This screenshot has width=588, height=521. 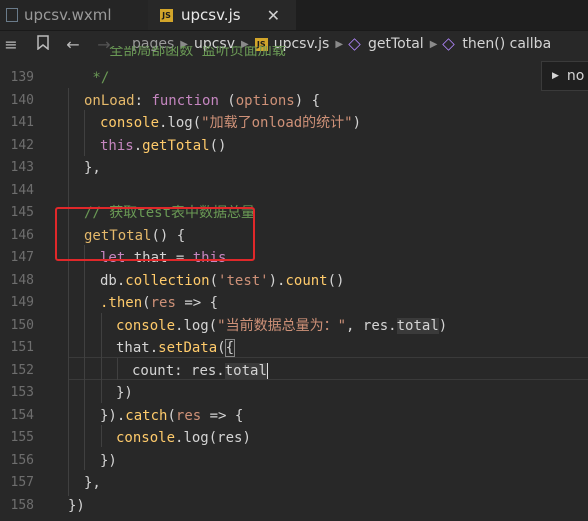 I want to click on close-icon: ✕, so click(x=273, y=15).